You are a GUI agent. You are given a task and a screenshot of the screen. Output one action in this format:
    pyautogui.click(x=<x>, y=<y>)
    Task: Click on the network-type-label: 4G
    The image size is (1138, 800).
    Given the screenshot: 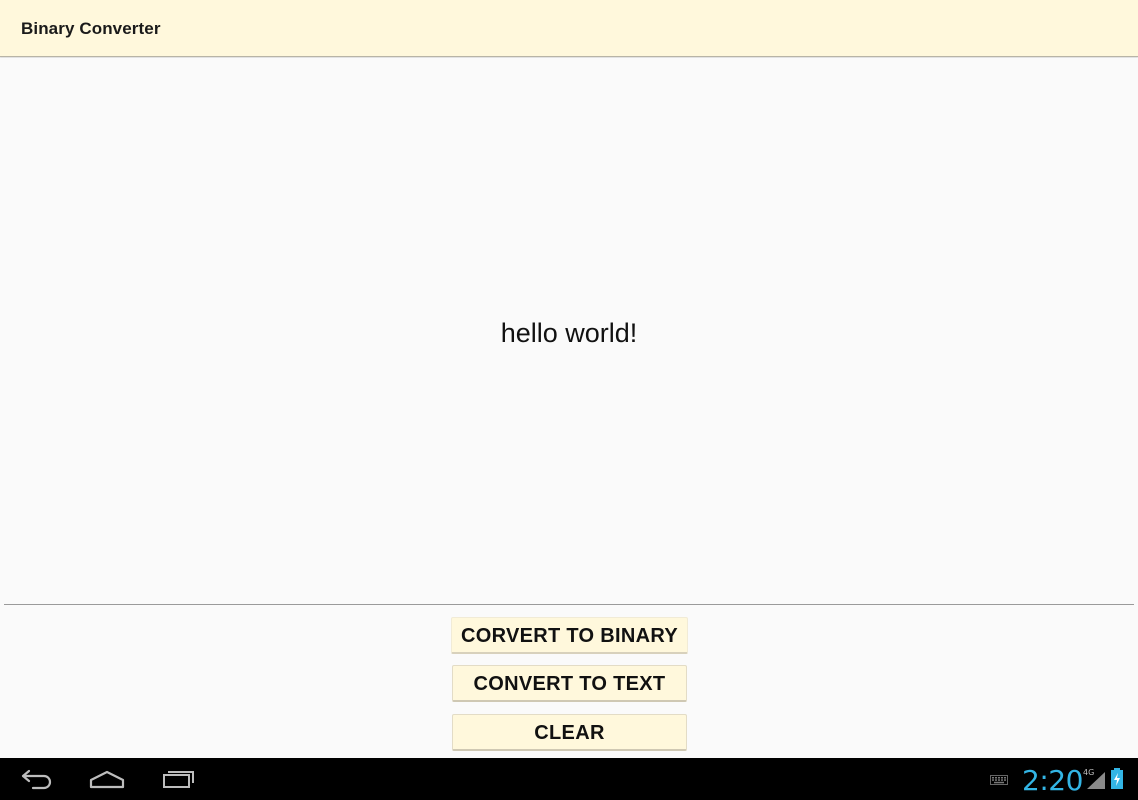 What is the action you would take?
    pyautogui.click(x=1088, y=772)
    